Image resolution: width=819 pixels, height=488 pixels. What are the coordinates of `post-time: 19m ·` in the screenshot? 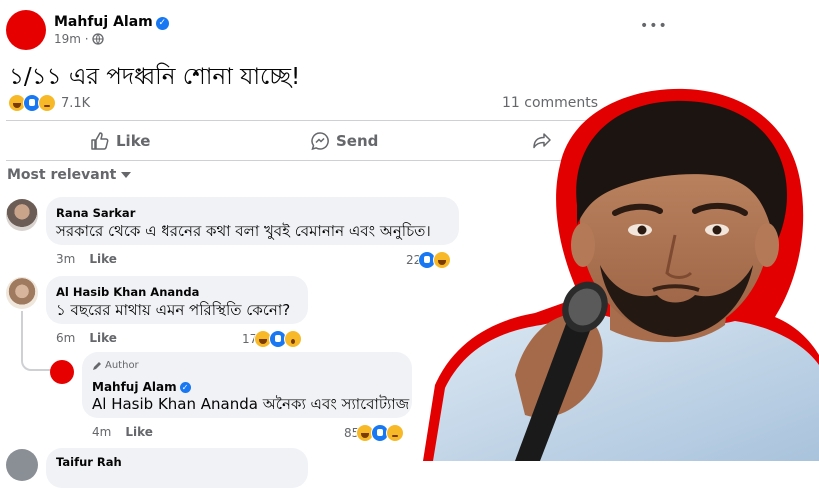 It's located at (71, 39).